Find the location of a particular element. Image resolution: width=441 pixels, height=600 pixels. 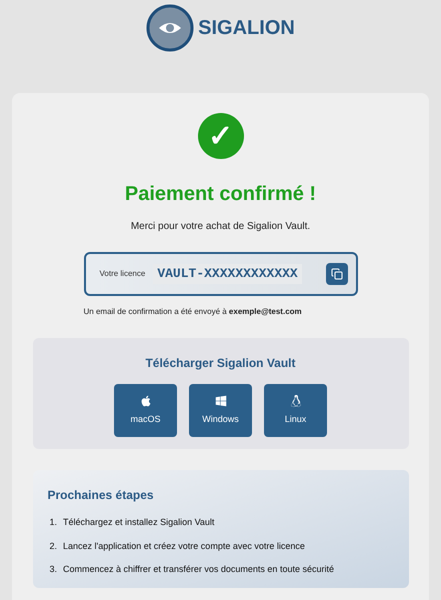

windows-icon is located at coordinates (220, 400).